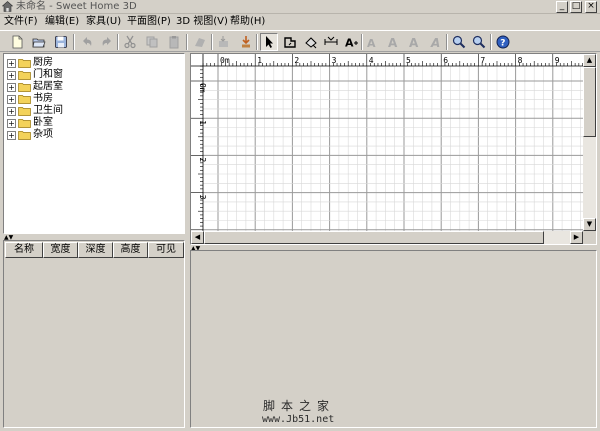 The width and height of the screenshot is (600, 431). I want to click on scroll-right-icon: ▶, so click(576, 237).